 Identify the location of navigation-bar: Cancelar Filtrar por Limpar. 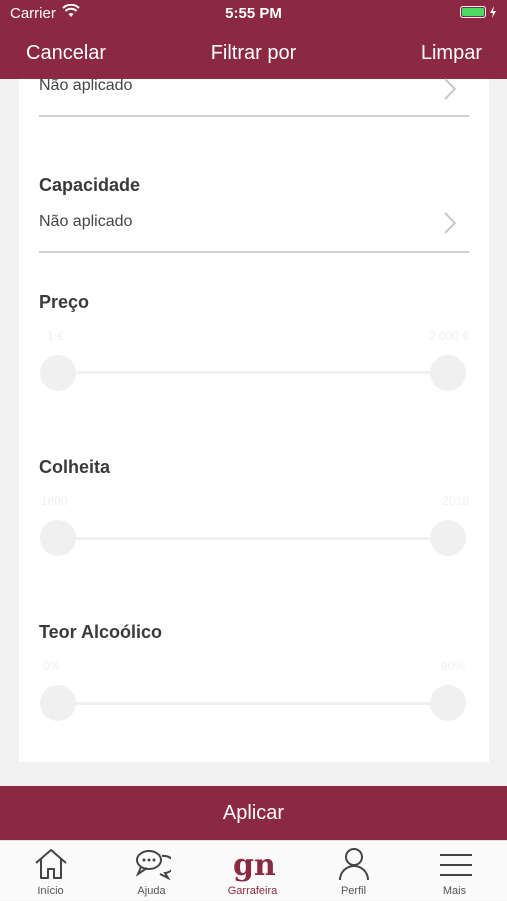
(253, 53).